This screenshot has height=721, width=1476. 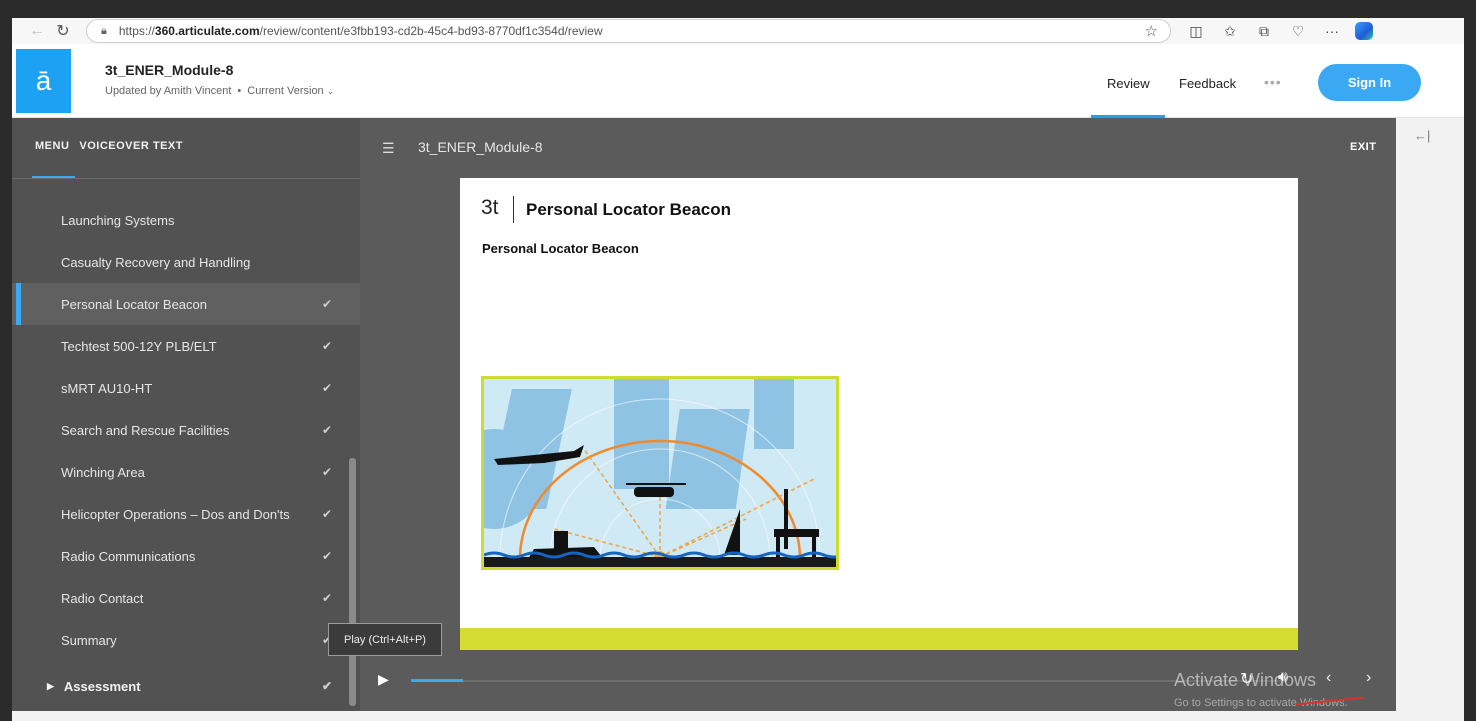 I want to click on menu-item: Radio Communications ✔, so click(x=186, y=556).